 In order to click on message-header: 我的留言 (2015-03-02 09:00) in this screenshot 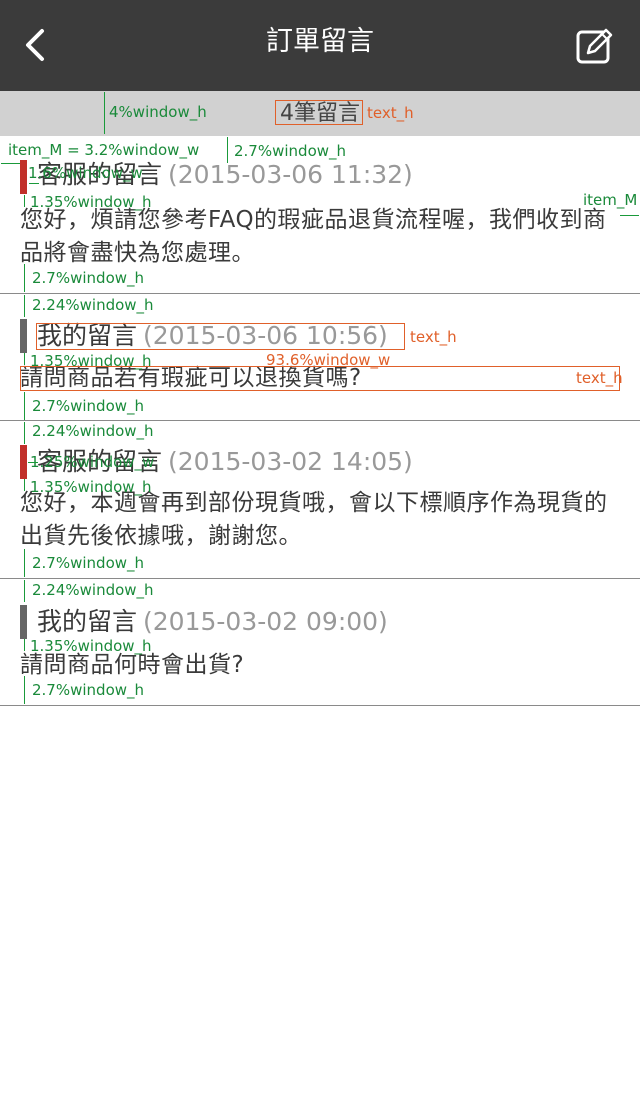, I will do `click(212, 622)`.